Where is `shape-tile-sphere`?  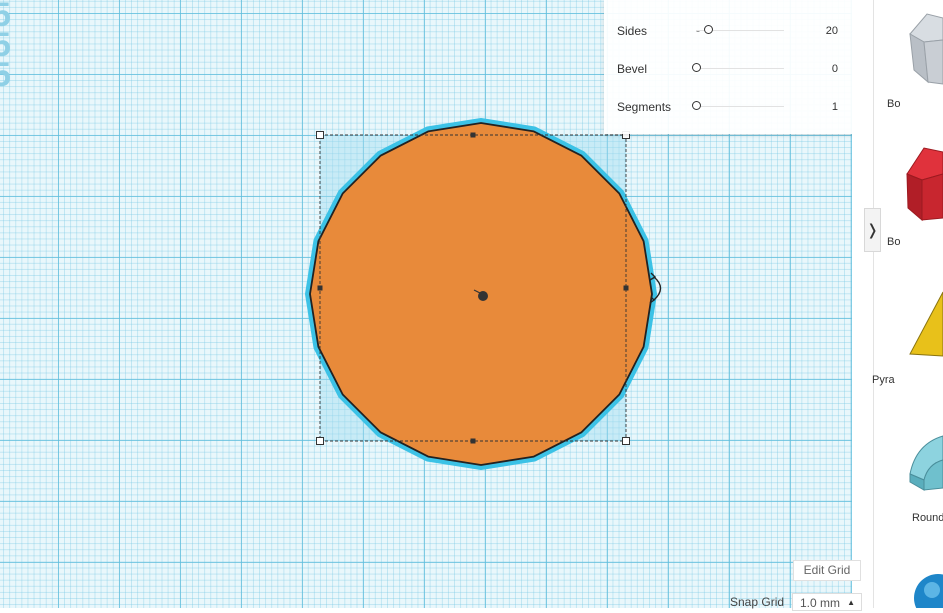
shape-tile-sphere is located at coordinates (922, 589).